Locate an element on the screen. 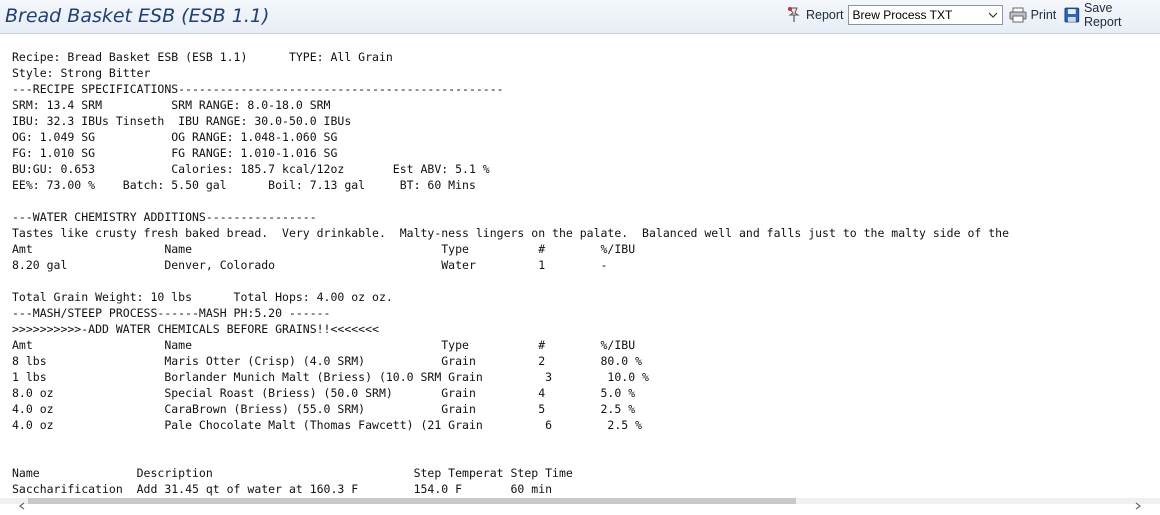 This screenshot has height=515, width=1160. save-report-button: Save Report is located at coordinates (1108, 15).